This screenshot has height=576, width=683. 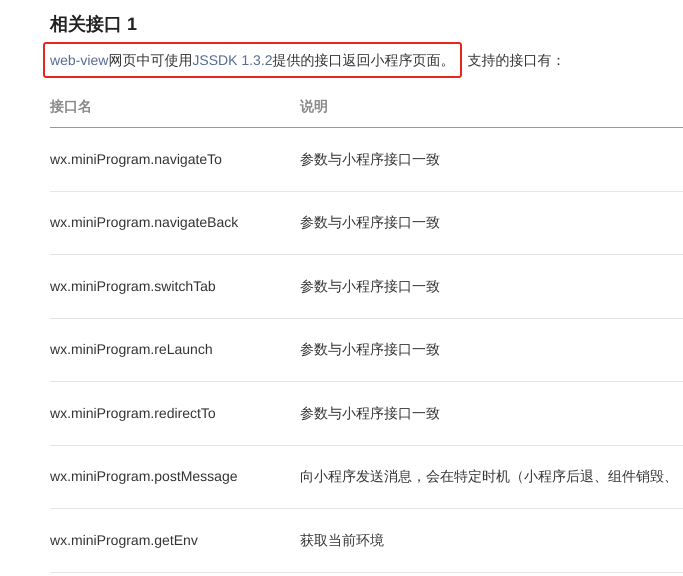 What do you see at coordinates (71, 106) in the screenshot?
I see `column-header: 接口名` at bounding box center [71, 106].